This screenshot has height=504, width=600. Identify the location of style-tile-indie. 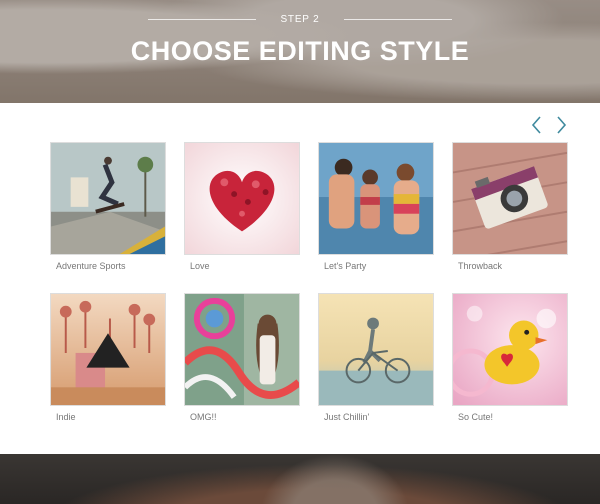
(108, 349).